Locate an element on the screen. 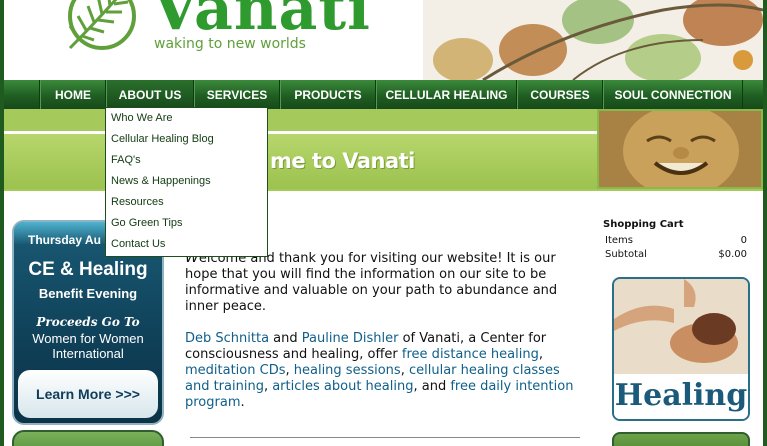 Image resolution: width=767 pixels, height=446 pixels. link-pauline-dishler: Pauline Dishler is located at coordinates (350, 338).